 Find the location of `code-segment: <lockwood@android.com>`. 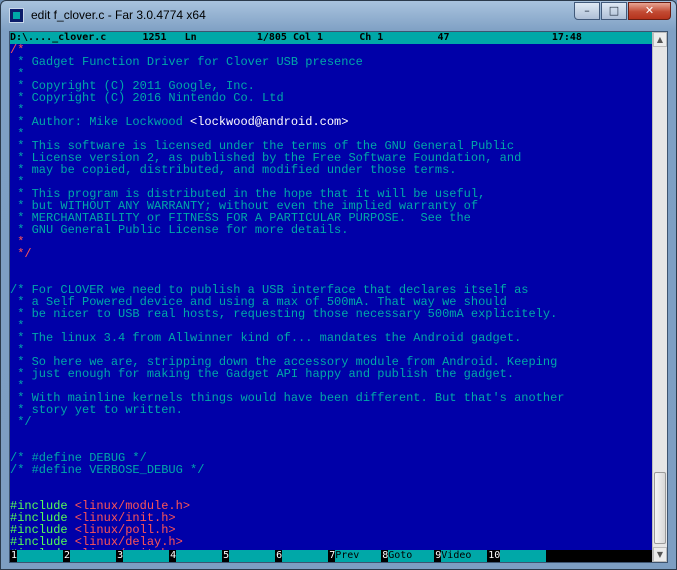

code-segment: <lockwood@android.com> is located at coordinates (269, 122).